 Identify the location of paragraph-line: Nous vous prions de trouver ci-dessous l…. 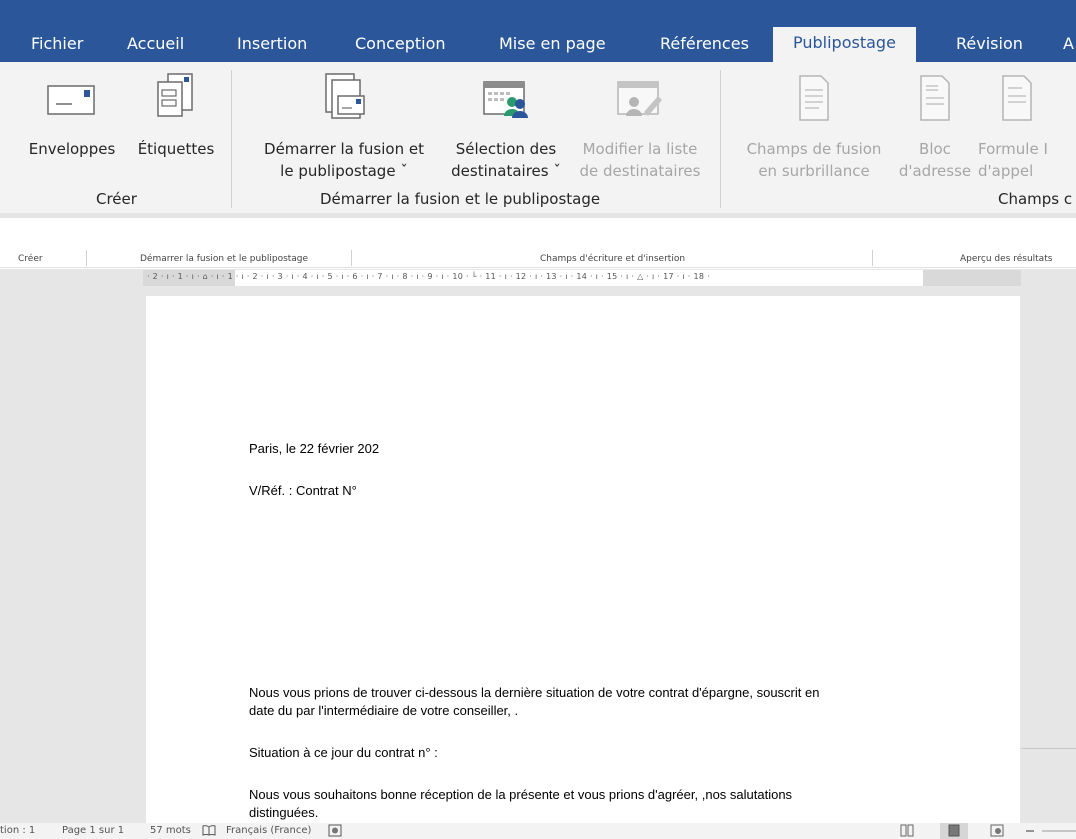
(534, 692).